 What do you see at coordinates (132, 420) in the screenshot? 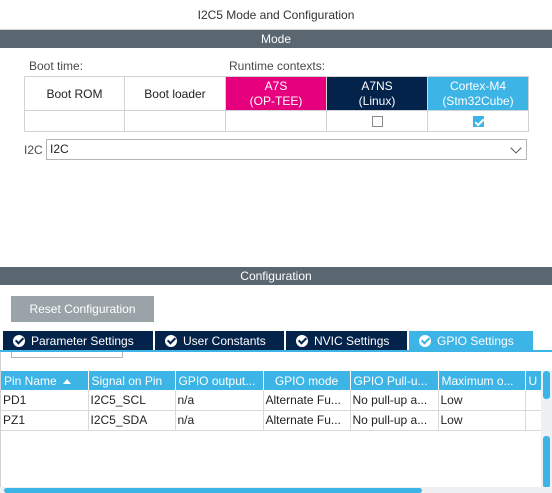
I see `cell-signal: I2C5_SDA` at bounding box center [132, 420].